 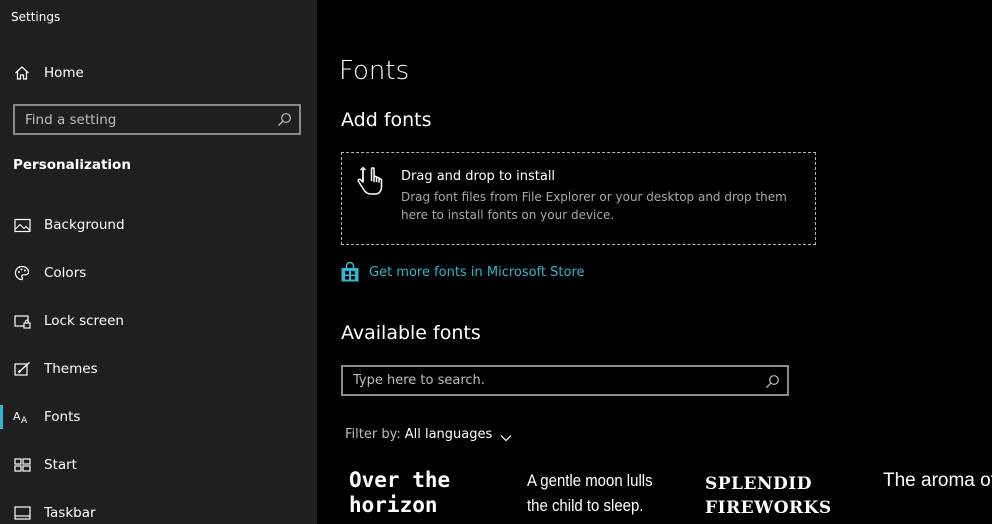 I want to click on taskbar-icon, so click(x=22, y=513).